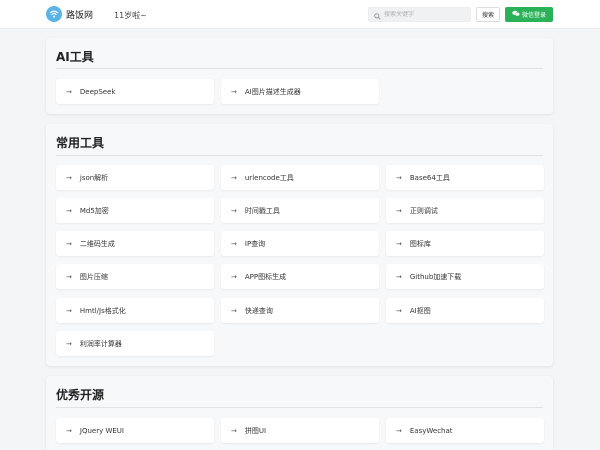 The height and width of the screenshot is (450, 600). What do you see at coordinates (300, 210) in the screenshot?
I see `tool-card: → 时间戳工具` at bounding box center [300, 210].